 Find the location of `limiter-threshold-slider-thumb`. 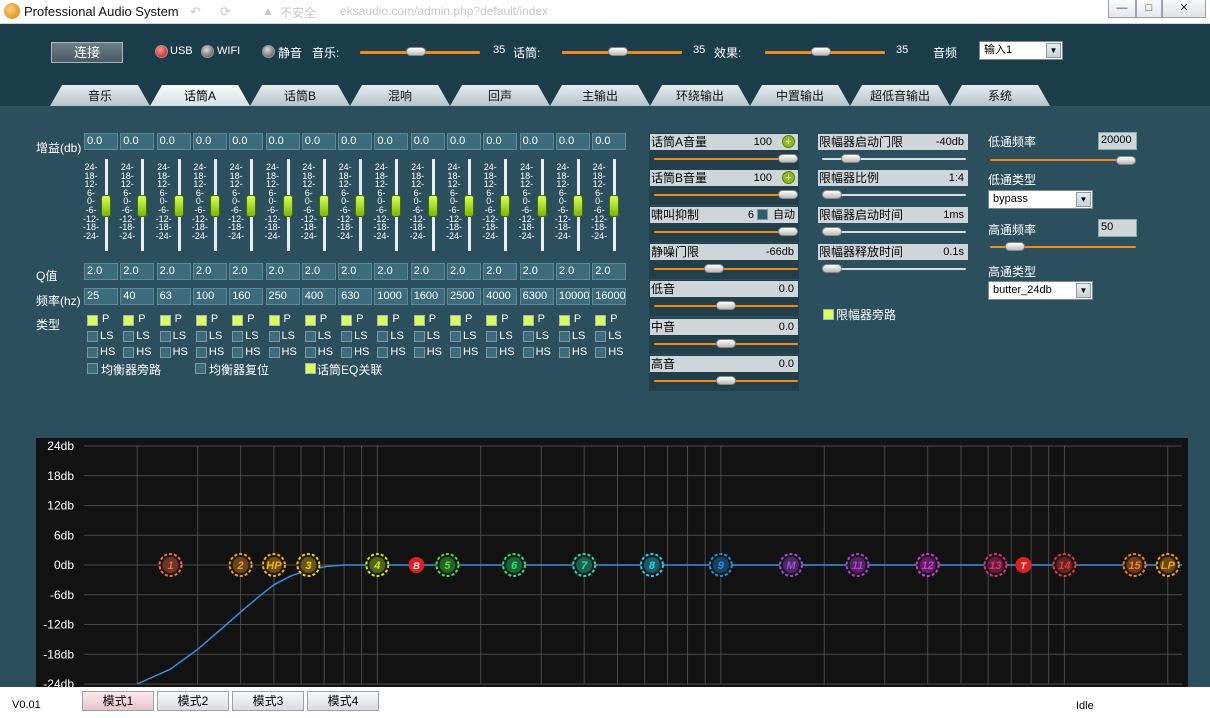

limiter-threshold-slider-thumb is located at coordinates (850, 158).